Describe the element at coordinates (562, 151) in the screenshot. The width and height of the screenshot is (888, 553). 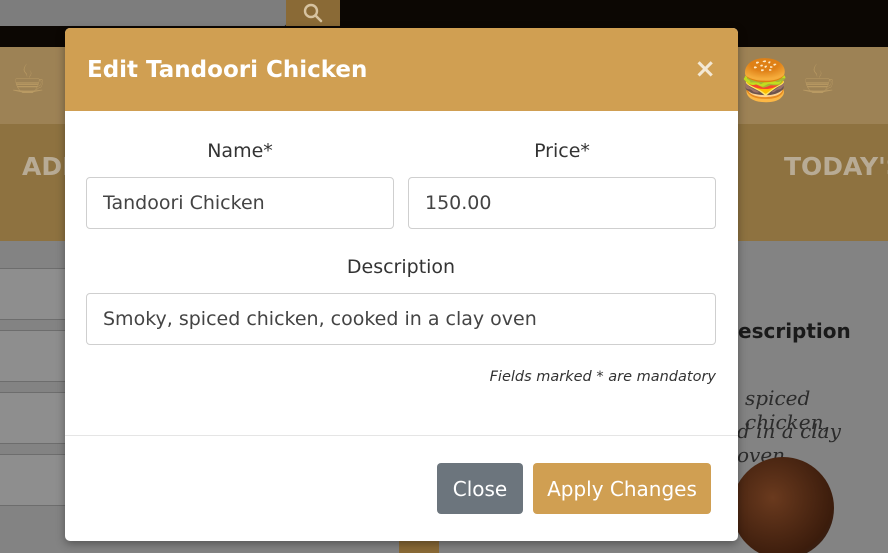
I see `price-label: Price*` at that location.